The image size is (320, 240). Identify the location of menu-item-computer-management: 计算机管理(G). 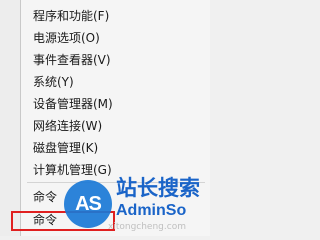
(72, 170).